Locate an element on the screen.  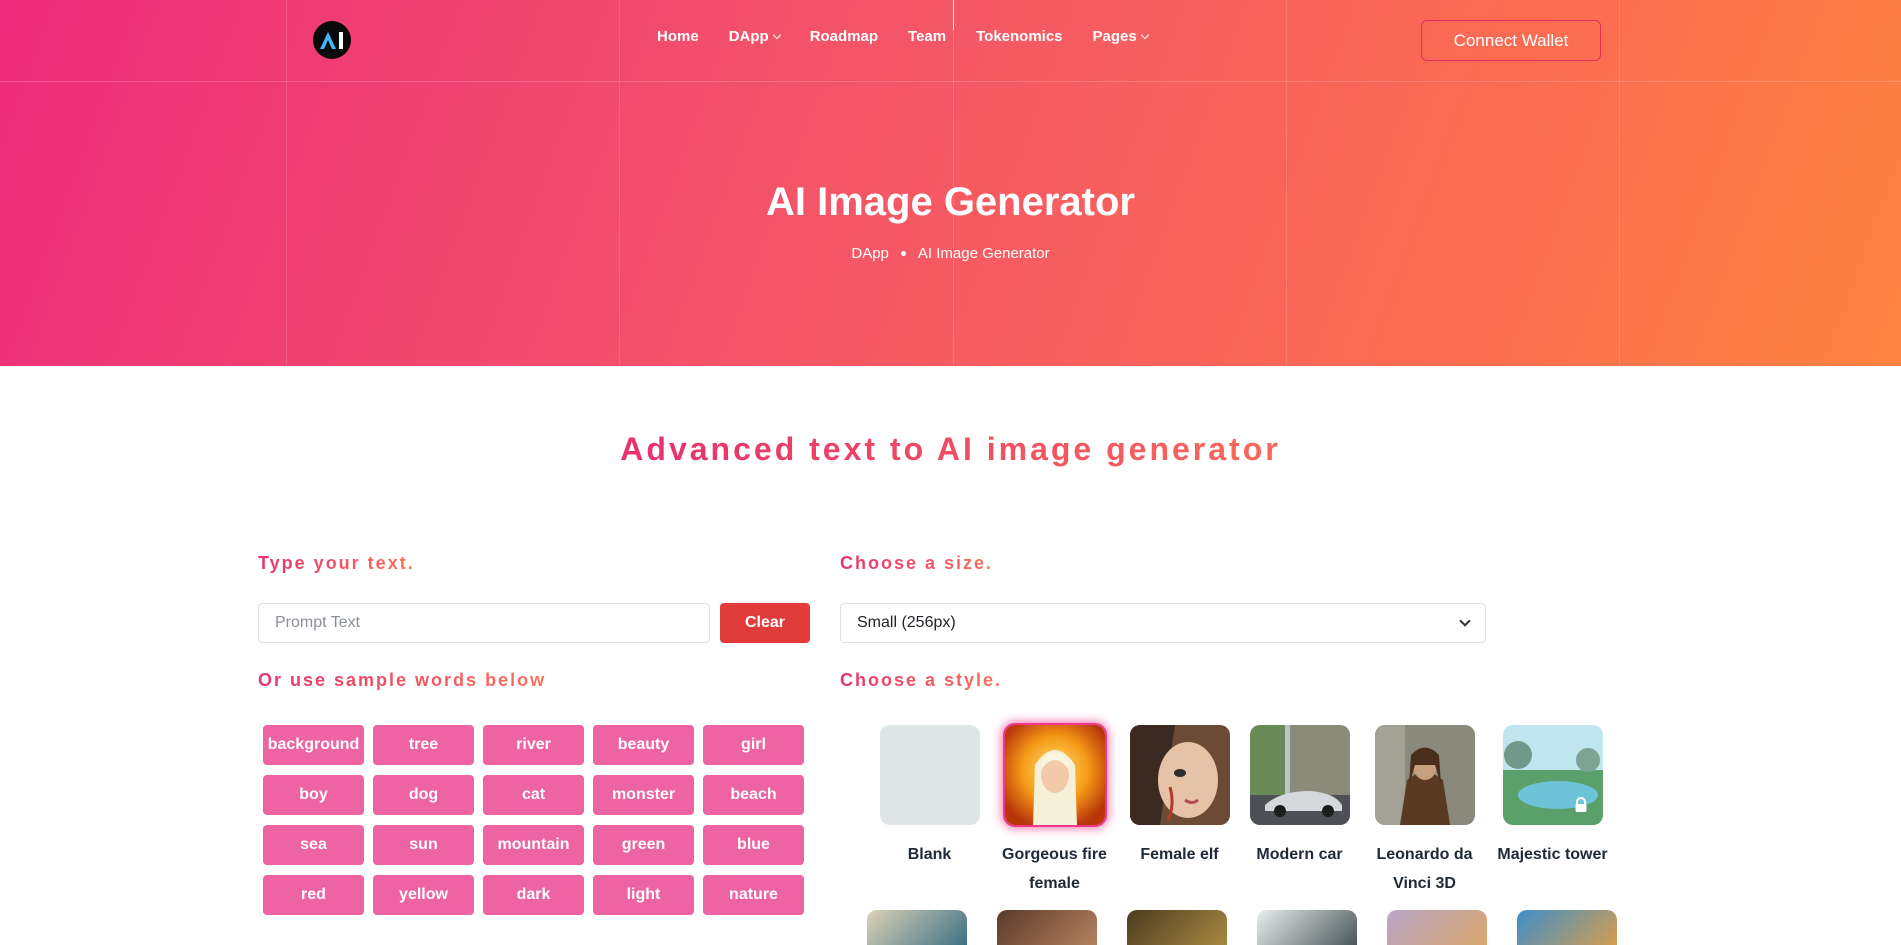
ai-logo-icon is located at coordinates (331, 40).